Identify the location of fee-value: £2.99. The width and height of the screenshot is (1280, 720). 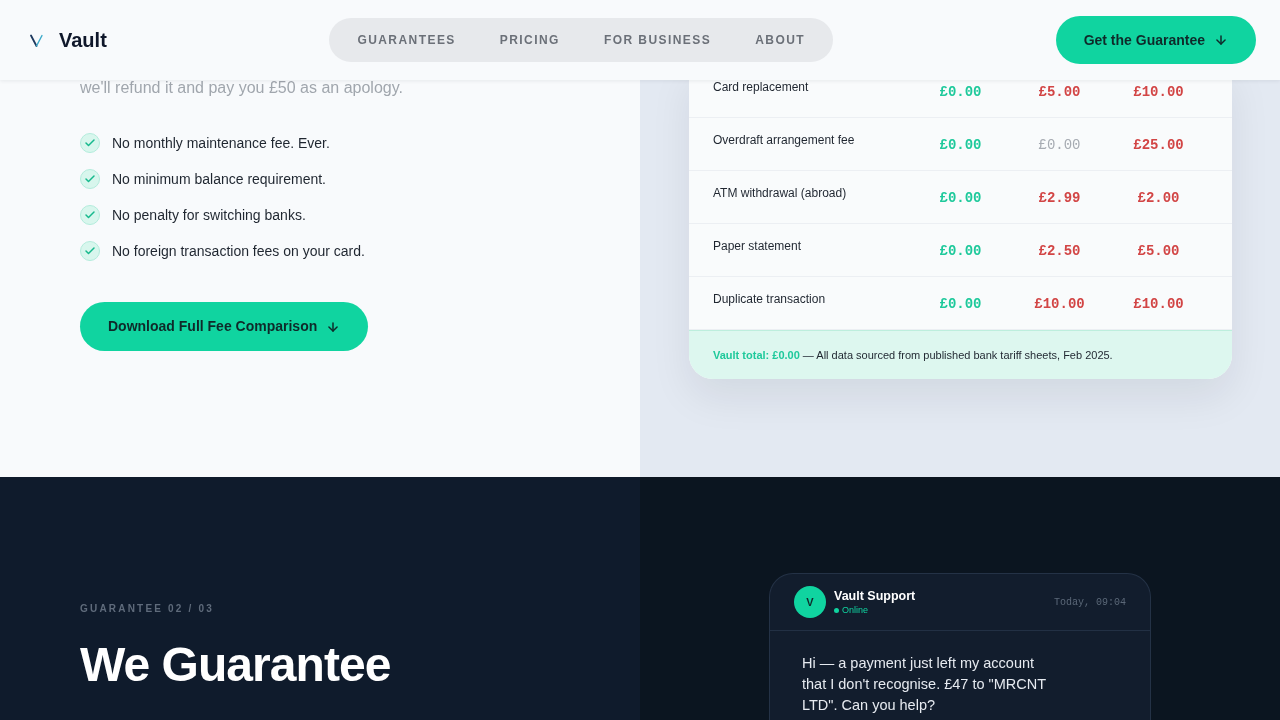
(1059, 198).